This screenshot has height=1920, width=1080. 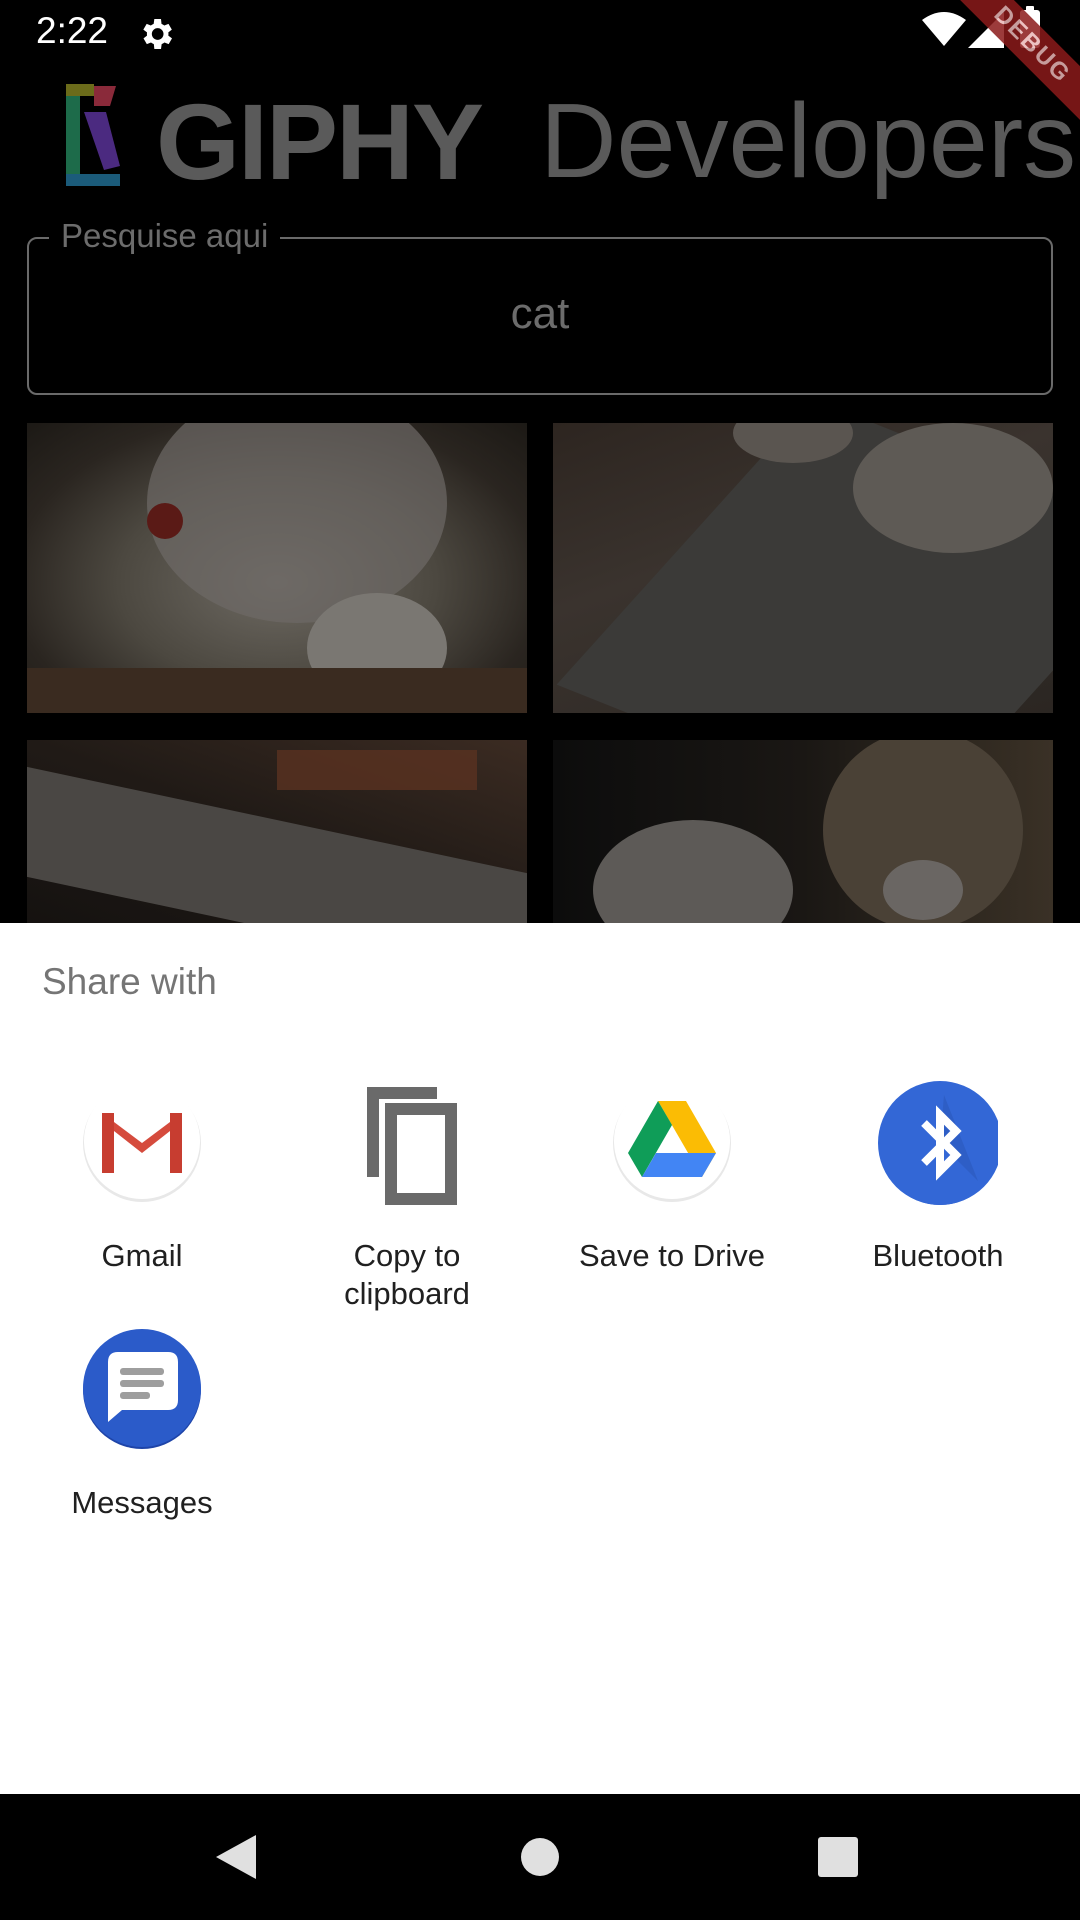 I want to click on messages-icon, so click(x=142, y=1390).